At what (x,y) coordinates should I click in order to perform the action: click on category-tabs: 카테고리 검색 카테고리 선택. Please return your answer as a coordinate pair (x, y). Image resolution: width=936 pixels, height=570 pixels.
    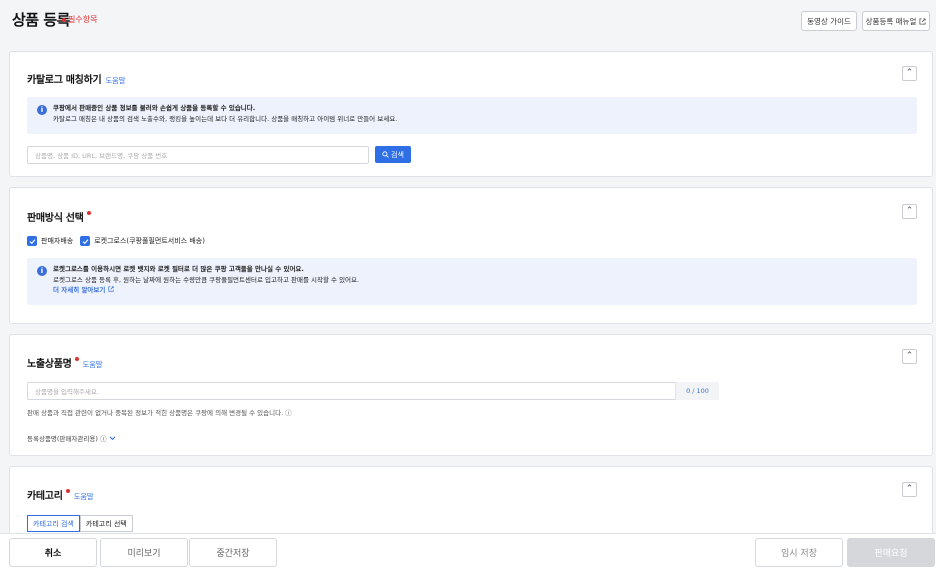
    Looking at the image, I should click on (80, 523).